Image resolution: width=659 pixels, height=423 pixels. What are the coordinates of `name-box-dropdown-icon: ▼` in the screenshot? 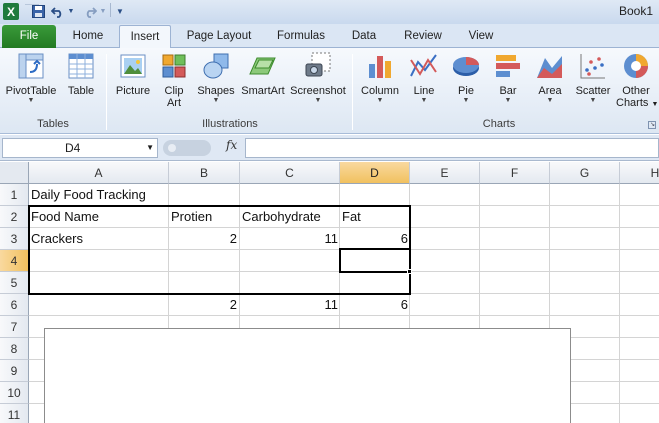 It's located at (150, 147).